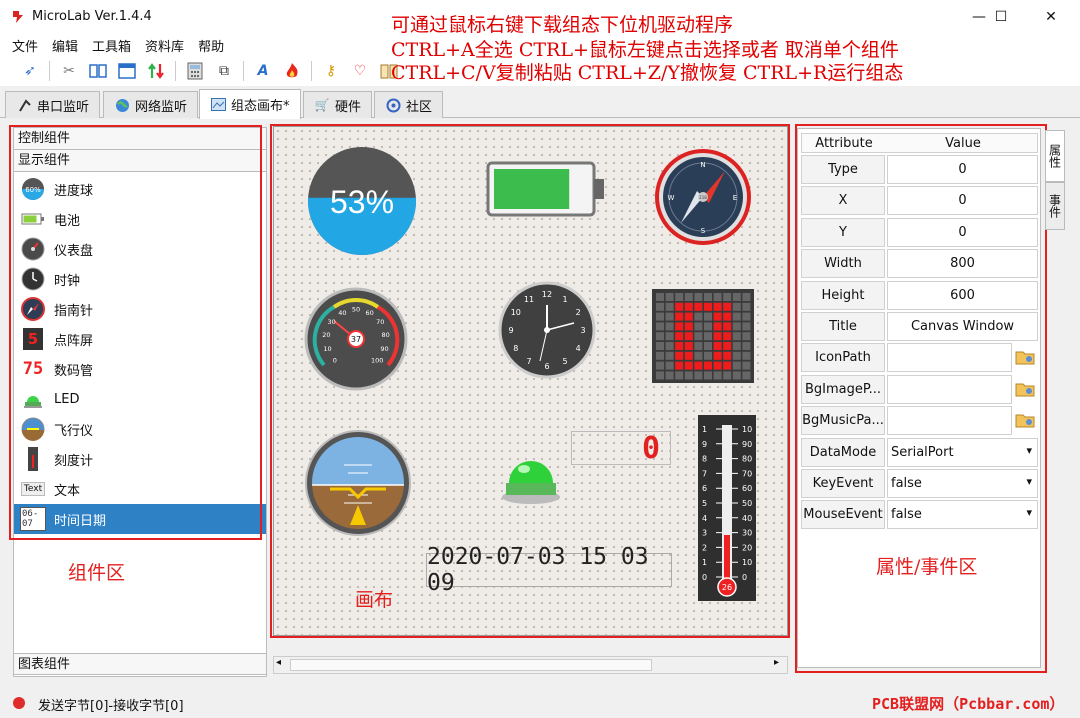 This screenshot has width=1080, height=718. What do you see at coordinates (471, 665) in the screenshot?
I see `scrollbar-thumb` at bounding box center [471, 665].